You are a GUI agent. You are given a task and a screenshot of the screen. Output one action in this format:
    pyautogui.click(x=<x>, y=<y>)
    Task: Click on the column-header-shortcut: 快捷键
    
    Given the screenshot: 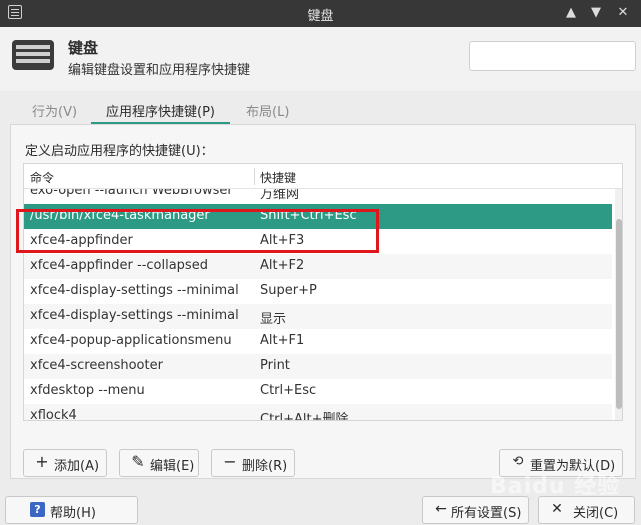 What is the action you would take?
    pyautogui.click(x=278, y=177)
    